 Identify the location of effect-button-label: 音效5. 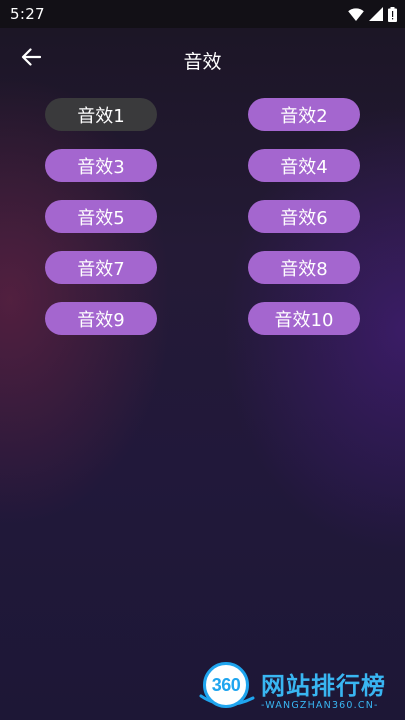
(101, 218).